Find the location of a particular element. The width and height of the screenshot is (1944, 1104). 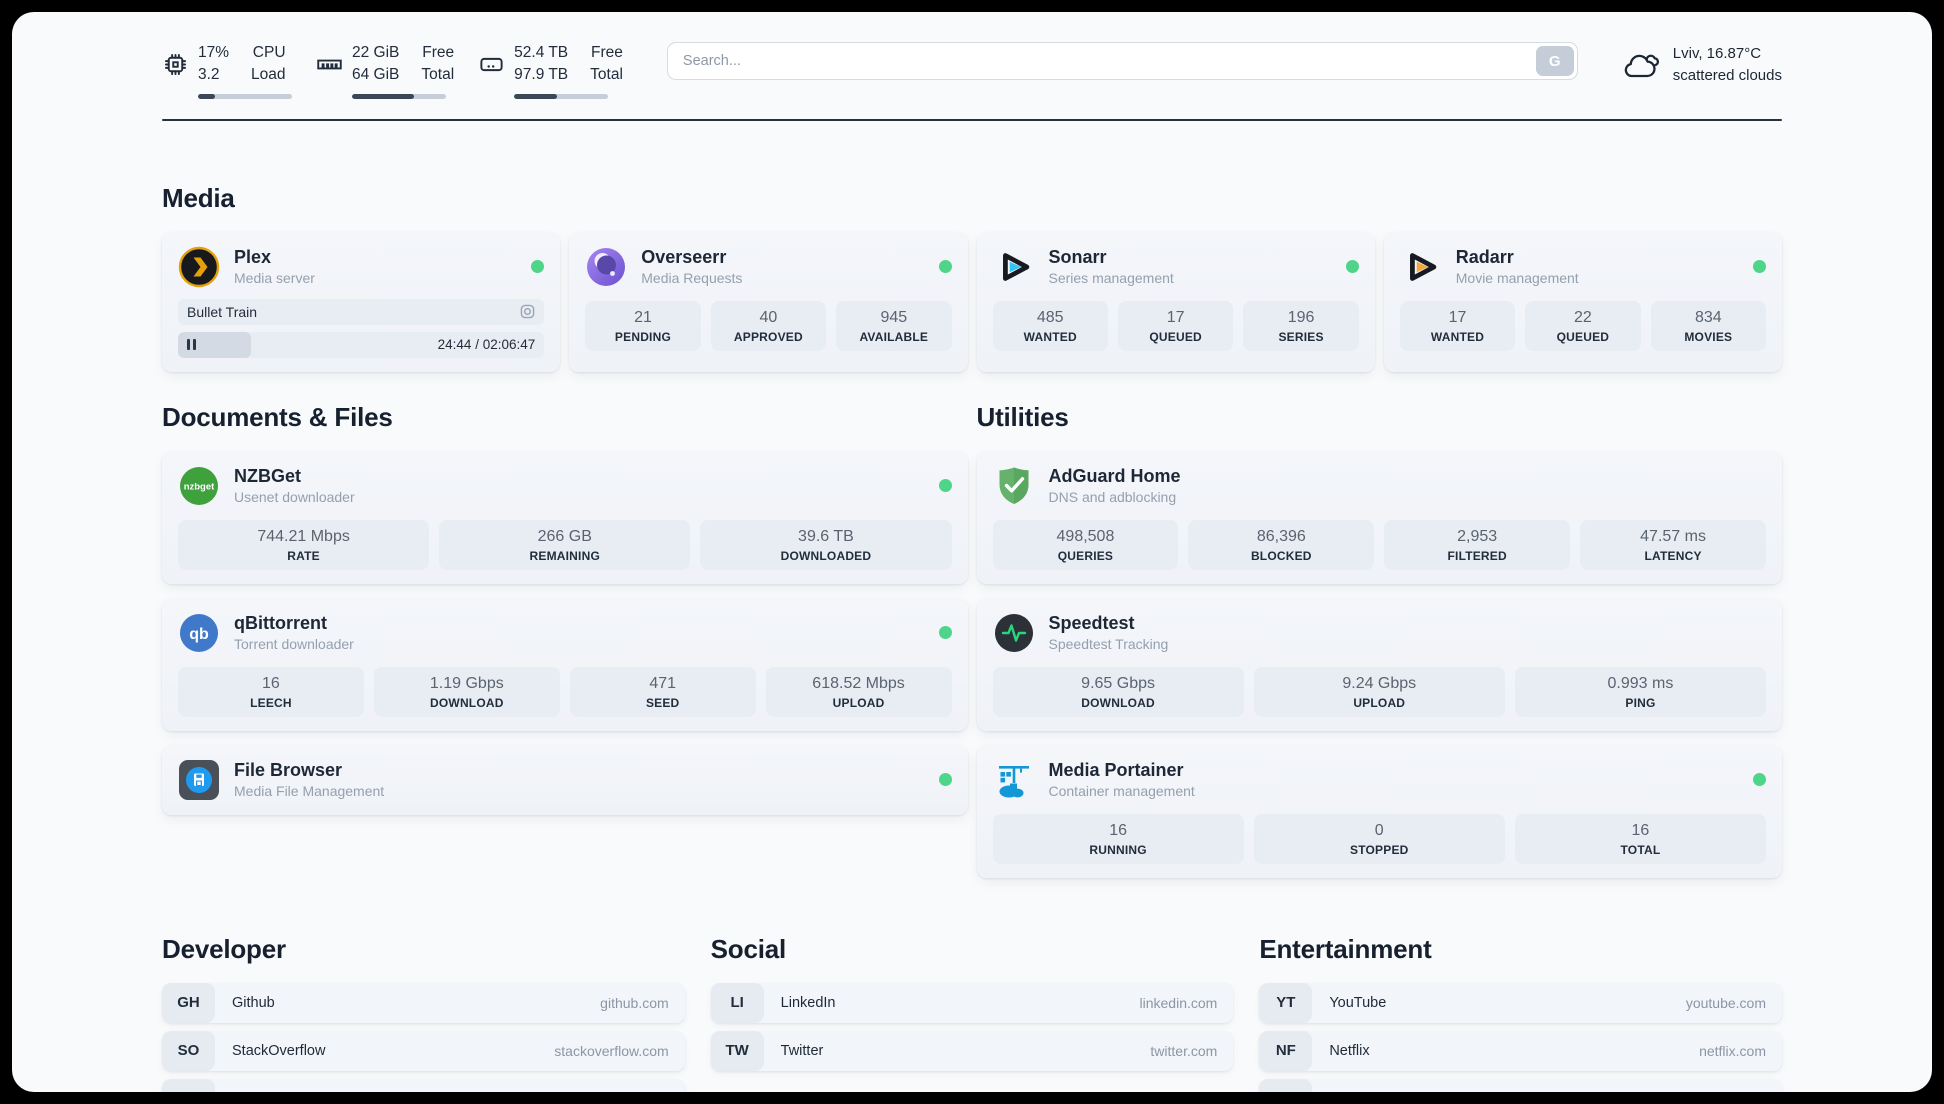

link-abbr: TW is located at coordinates (737, 1050).